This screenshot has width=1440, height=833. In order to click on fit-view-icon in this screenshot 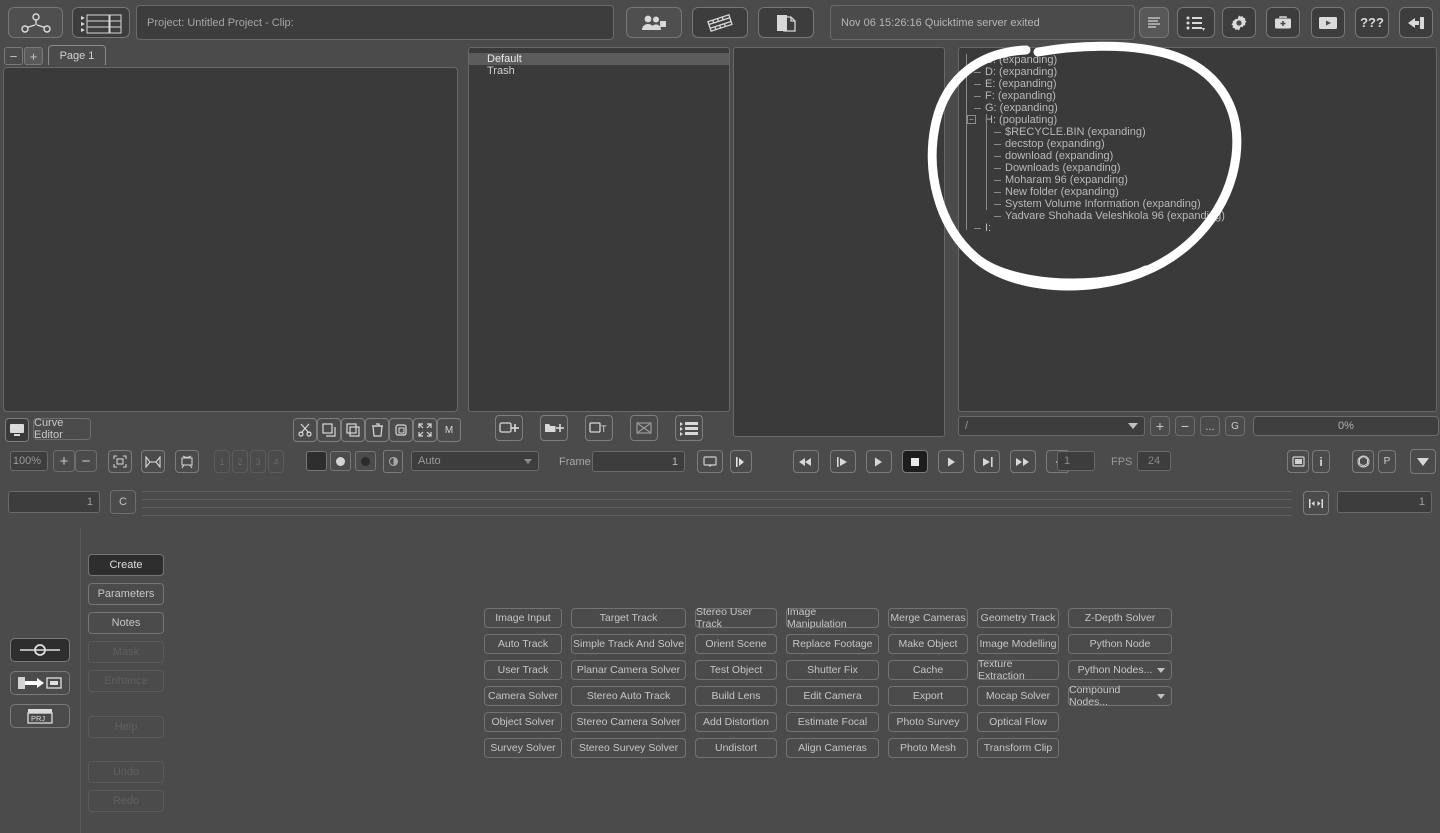, I will do `click(120, 461)`.